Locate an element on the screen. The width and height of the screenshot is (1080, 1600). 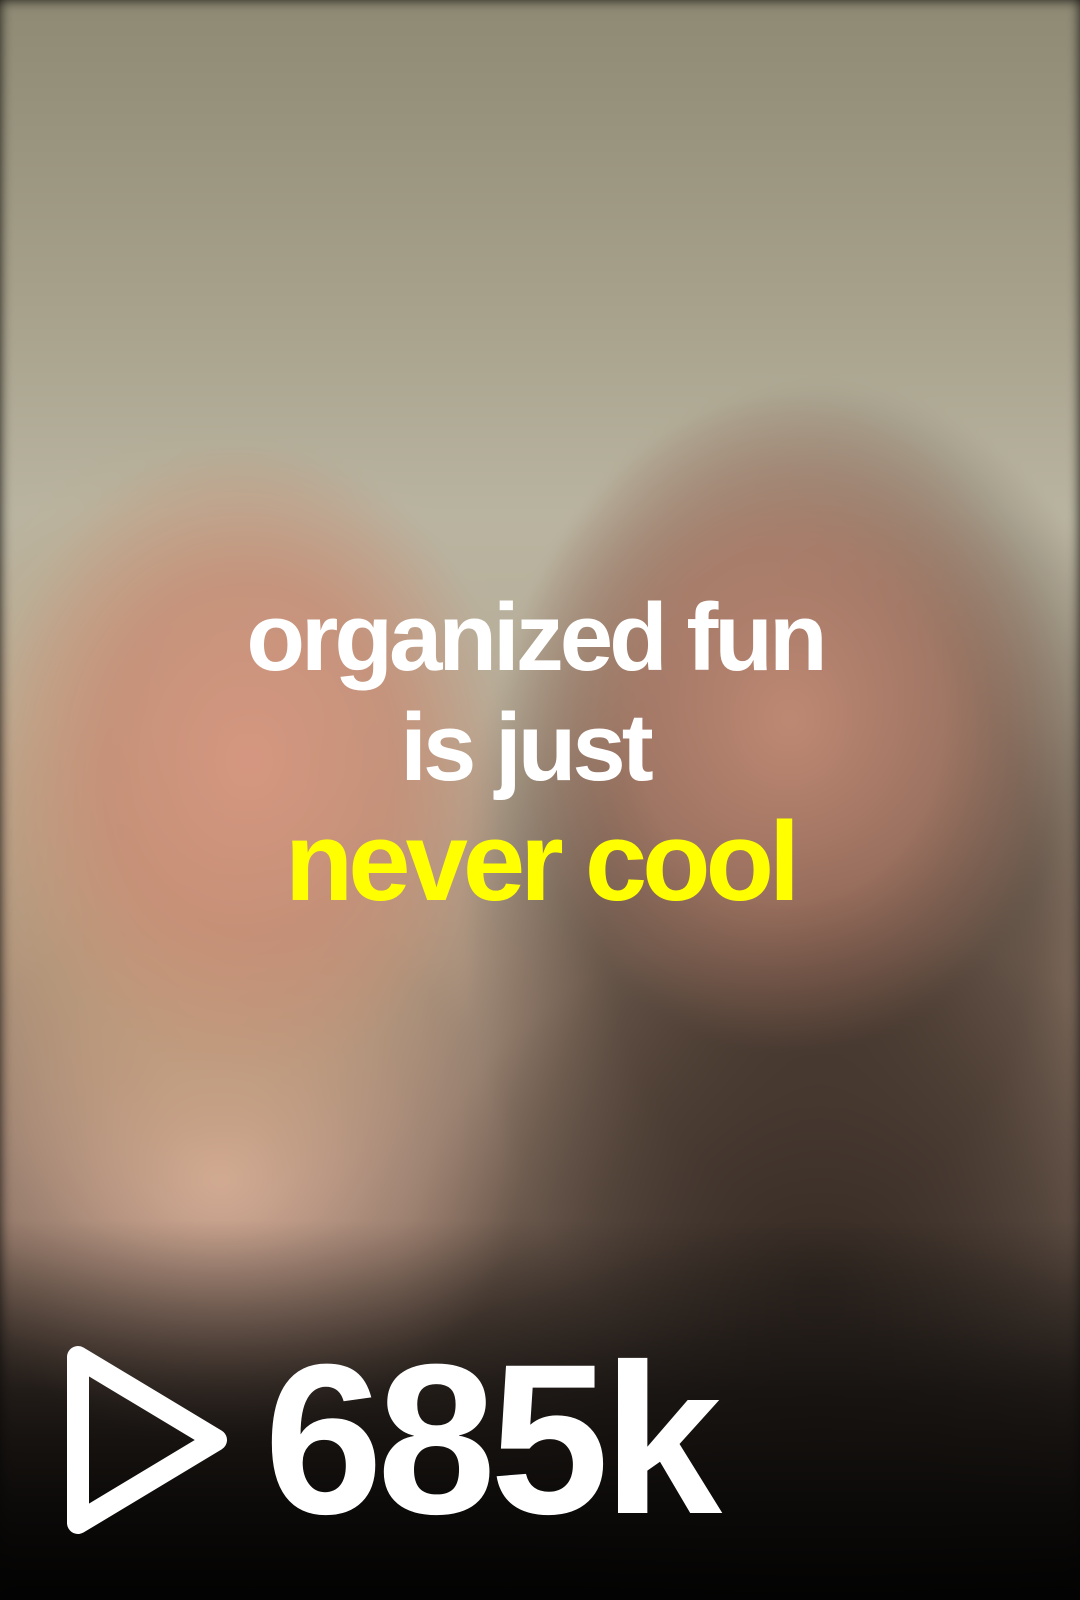
caption-line-2: is just is located at coordinates (526, 747).